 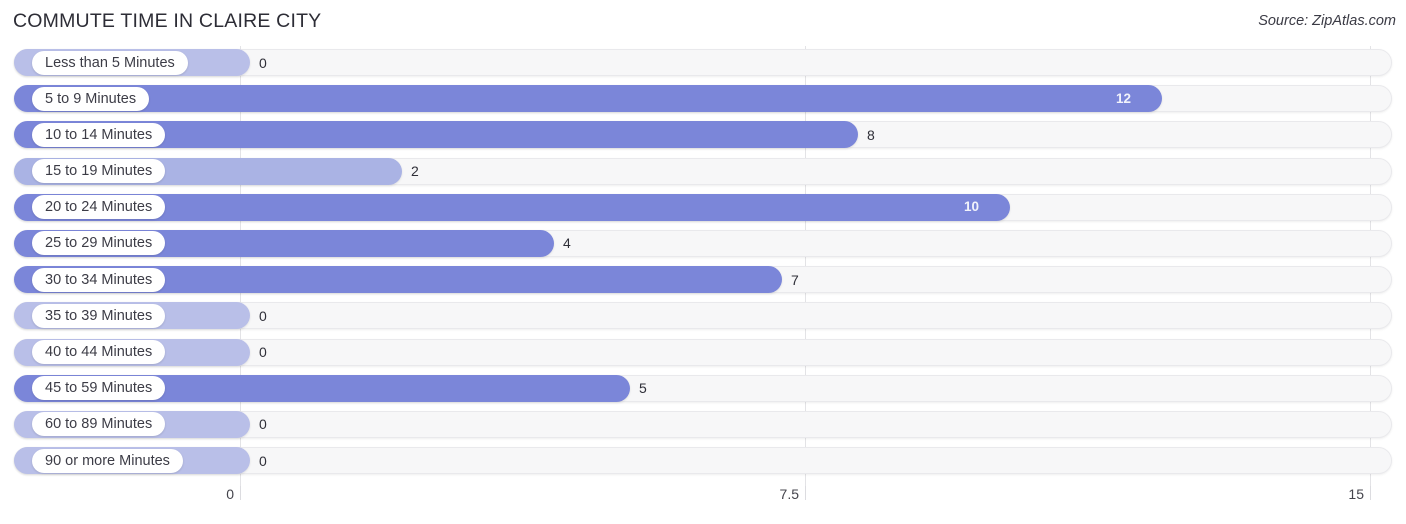 I want to click on bar-category-label: 35 to 39 Minutes, so click(x=99, y=315).